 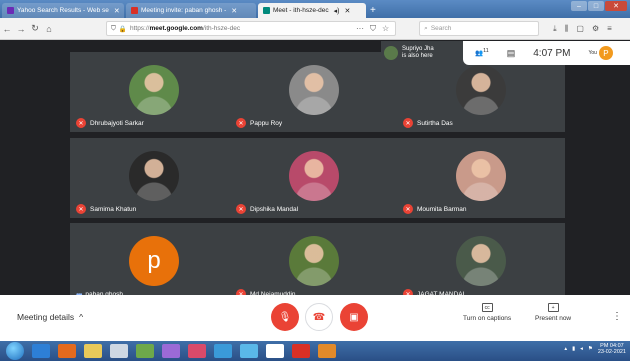 What do you see at coordinates (274, 209) in the screenshot?
I see `participant-name: Dipshika Mandal` at bounding box center [274, 209].